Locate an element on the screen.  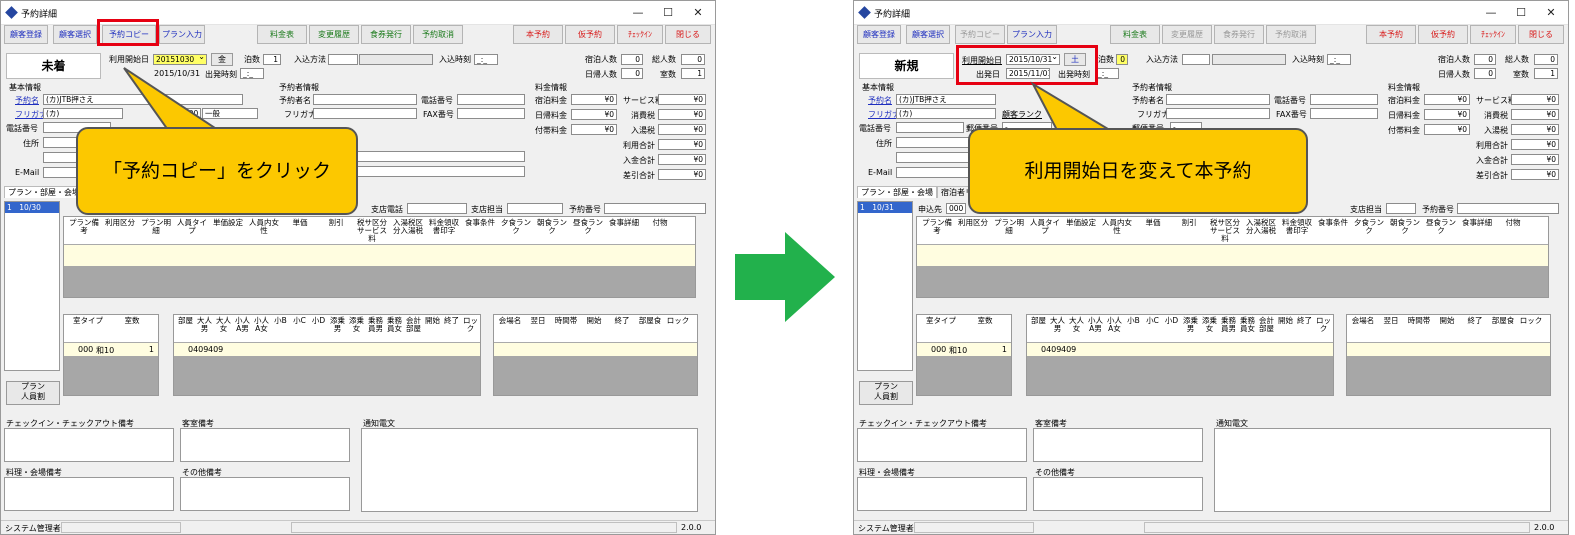
address-field is located at coordinates (936, 142).